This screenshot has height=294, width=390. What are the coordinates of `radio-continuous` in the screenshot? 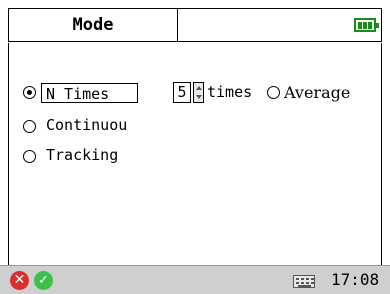 It's located at (29, 126).